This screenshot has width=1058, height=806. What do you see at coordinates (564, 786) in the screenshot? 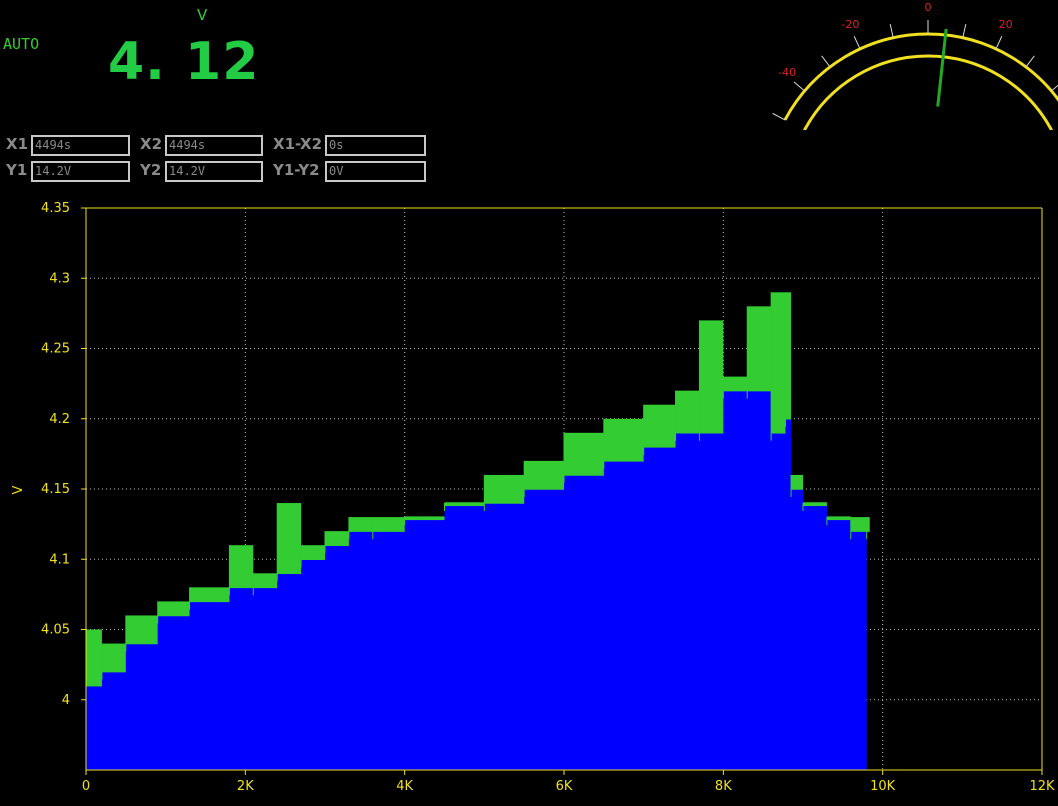
I see `x-tick-label: 6K` at bounding box center [564, 786].